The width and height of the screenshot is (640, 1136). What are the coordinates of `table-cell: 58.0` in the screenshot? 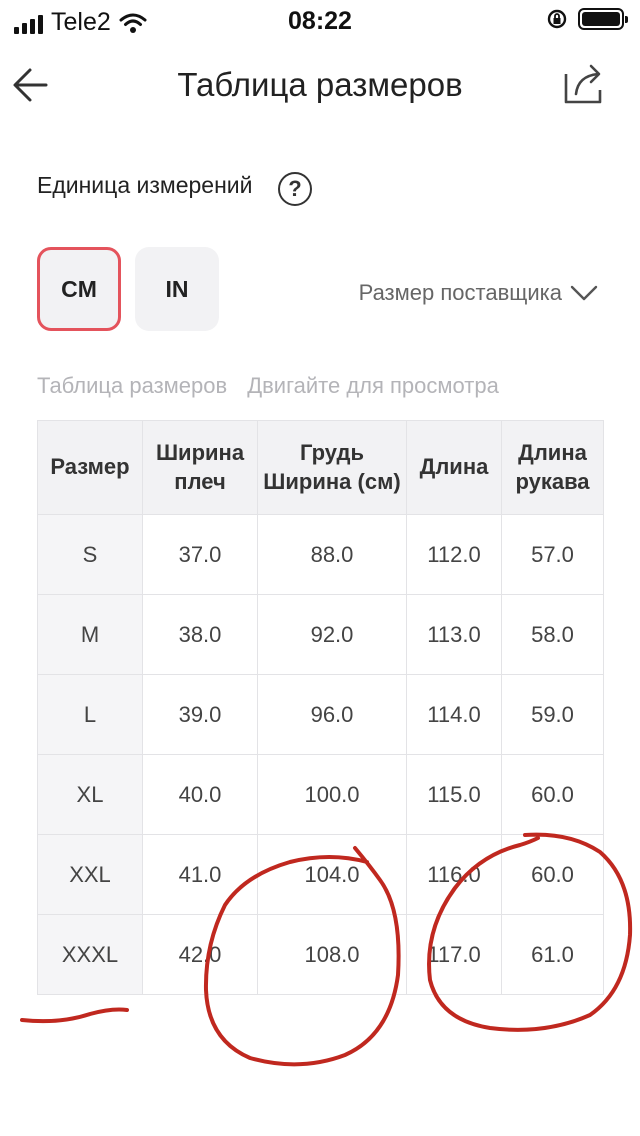 It's located at (552, 634).